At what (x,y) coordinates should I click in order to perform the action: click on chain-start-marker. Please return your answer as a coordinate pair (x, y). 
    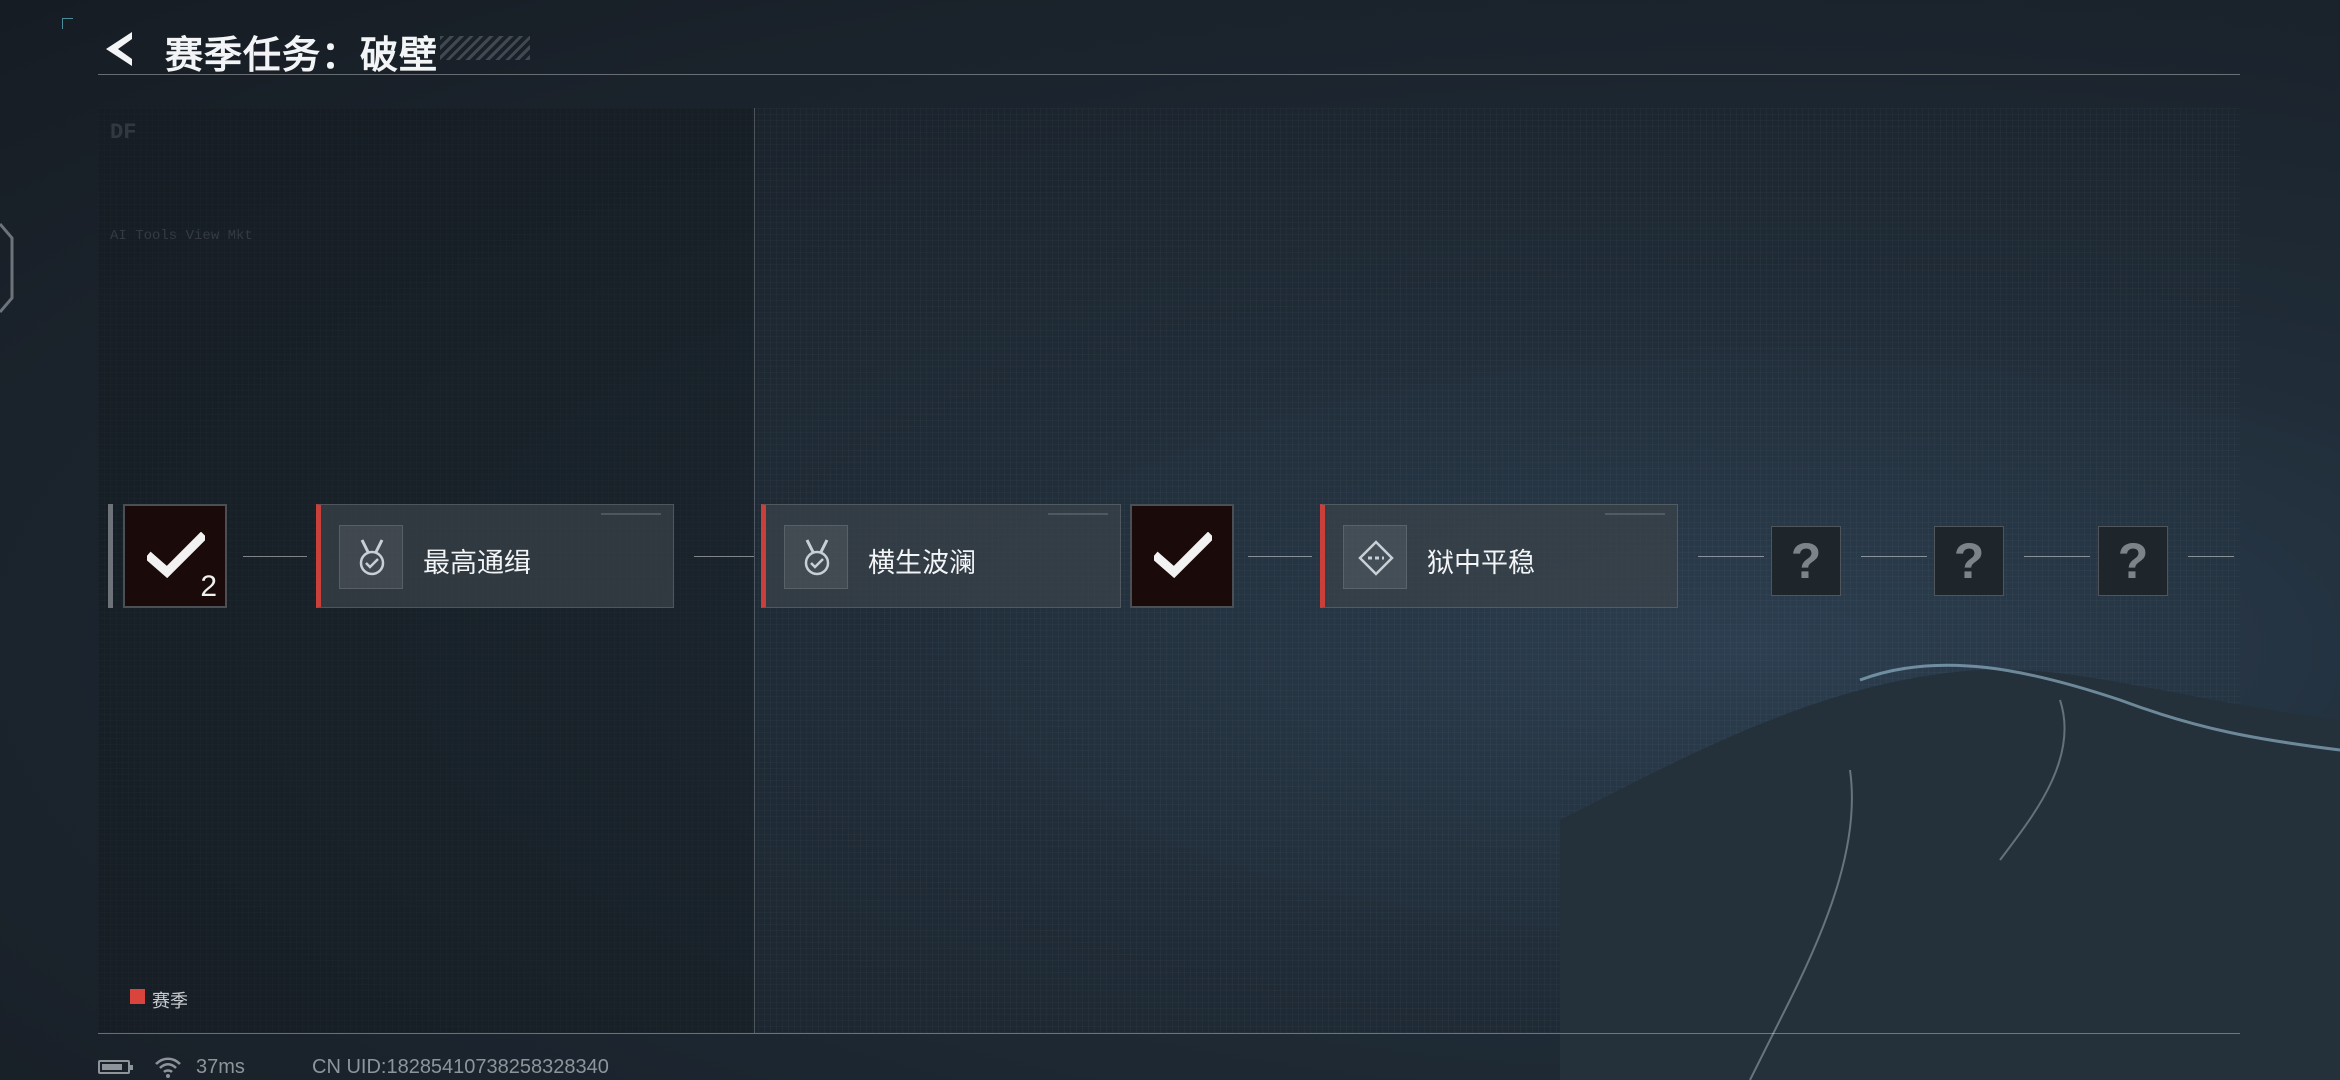
    Looking at the image, I should click on (110, 556).